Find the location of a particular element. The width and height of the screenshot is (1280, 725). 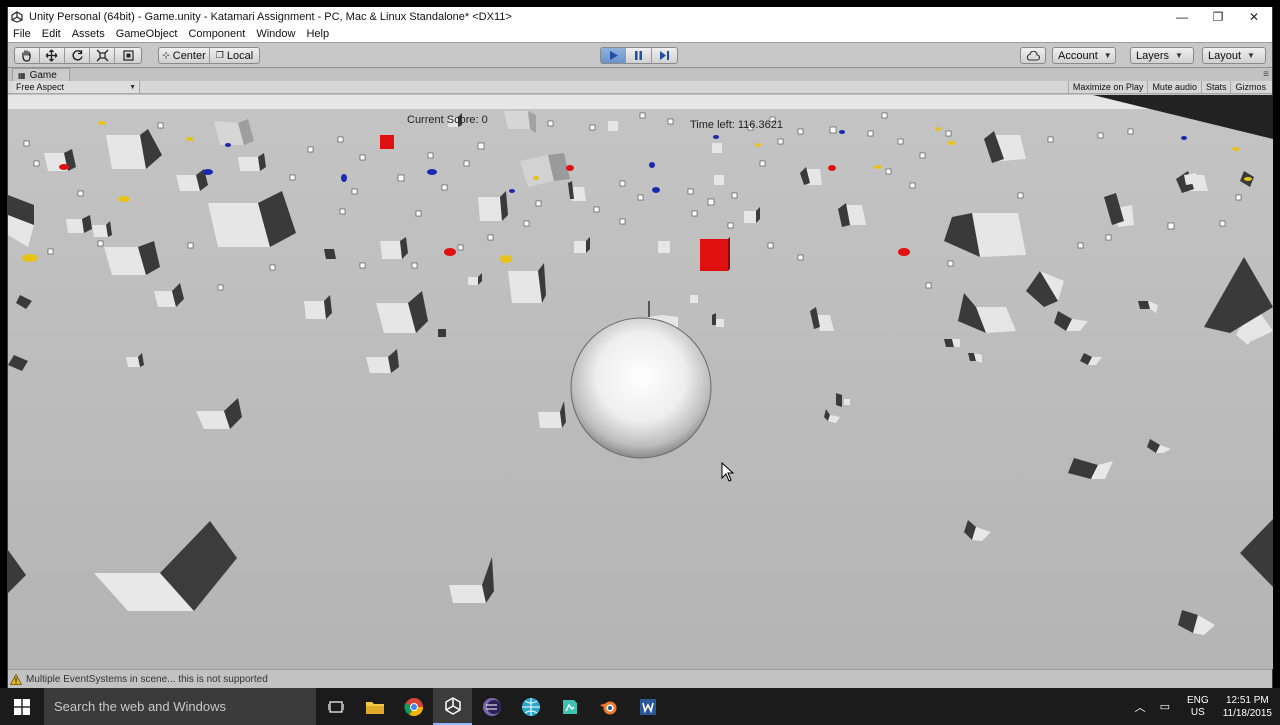

account-label: Account is located at coordinates (1078, 55).